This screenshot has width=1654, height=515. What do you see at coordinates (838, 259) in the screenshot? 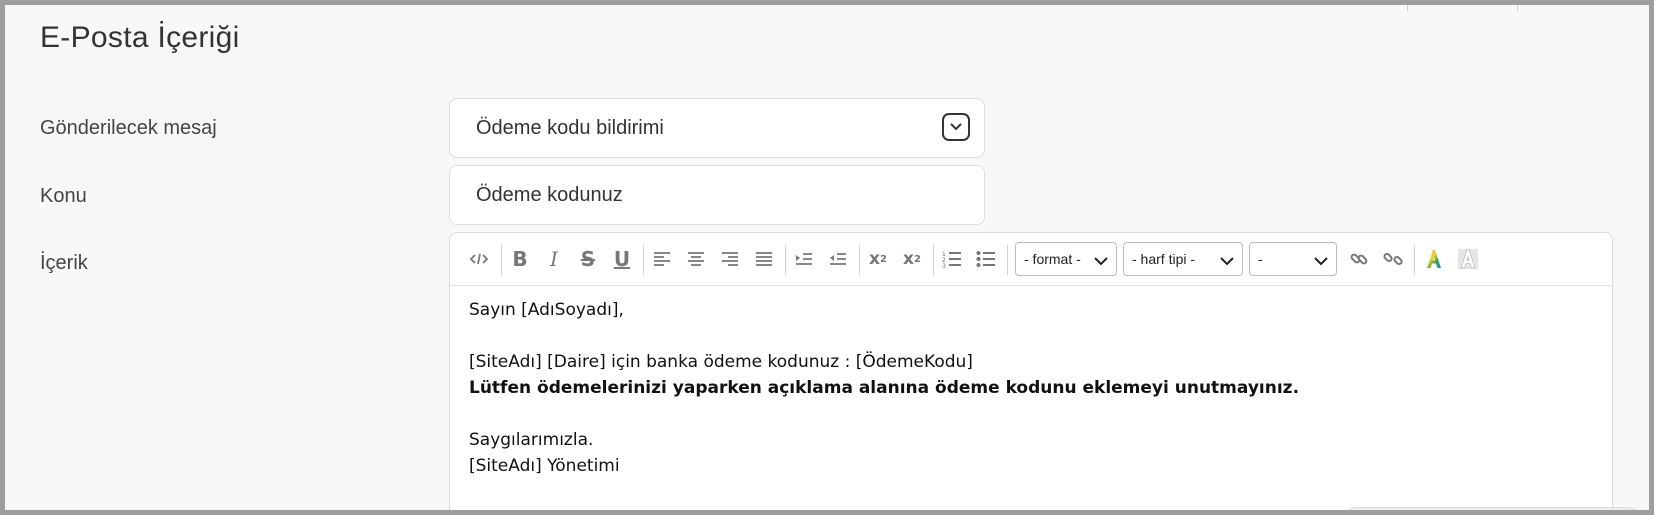
I see `indent-icon` at bounding box center [838, 259].